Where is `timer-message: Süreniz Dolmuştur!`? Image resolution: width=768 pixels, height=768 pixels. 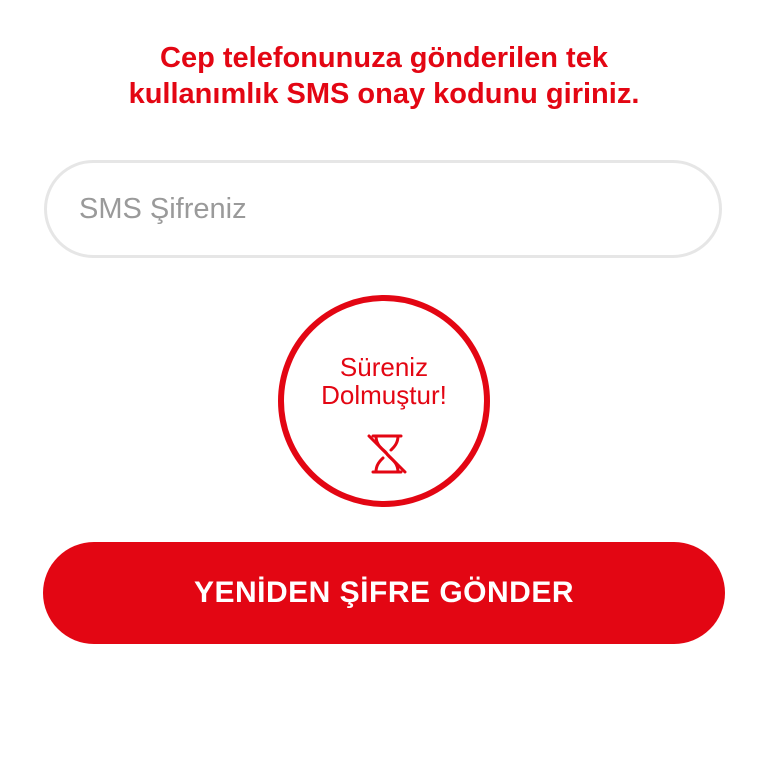
timer-message: Süreniz Dolmuştur! is located at coordinates (384, 381).